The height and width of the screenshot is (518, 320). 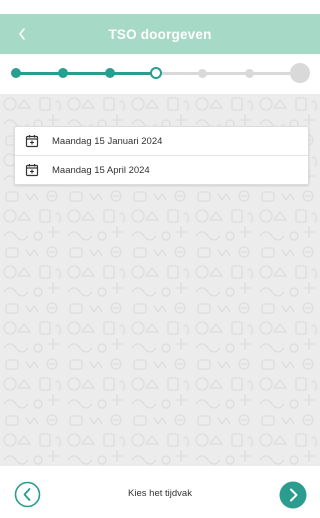 I want to click on status-bar, so click(x=160, y=7).